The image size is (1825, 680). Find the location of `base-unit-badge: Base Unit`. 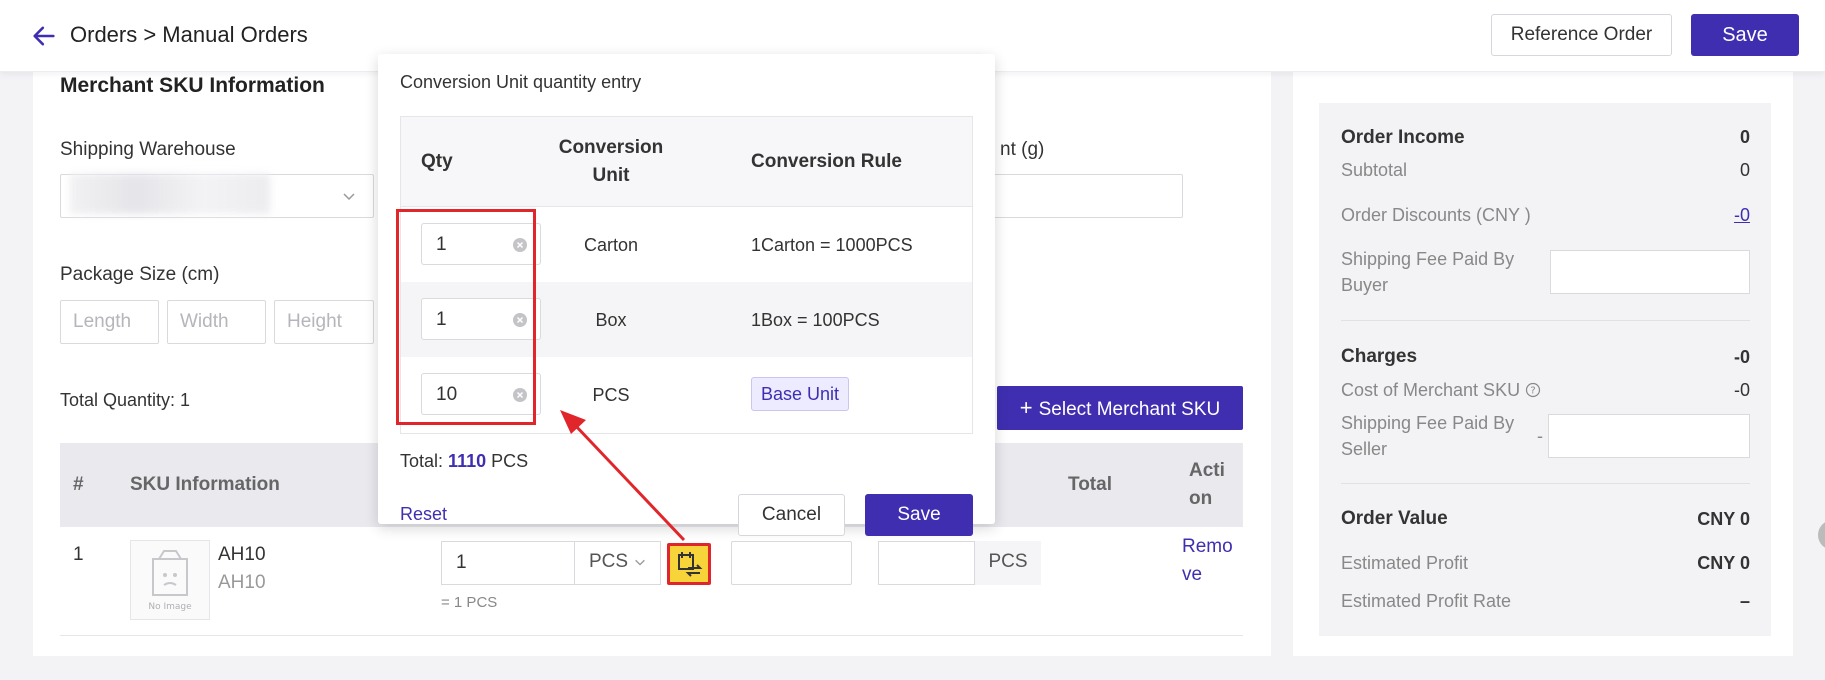

base-unit-badge: Base Unit is located at coordinates (800, 394).